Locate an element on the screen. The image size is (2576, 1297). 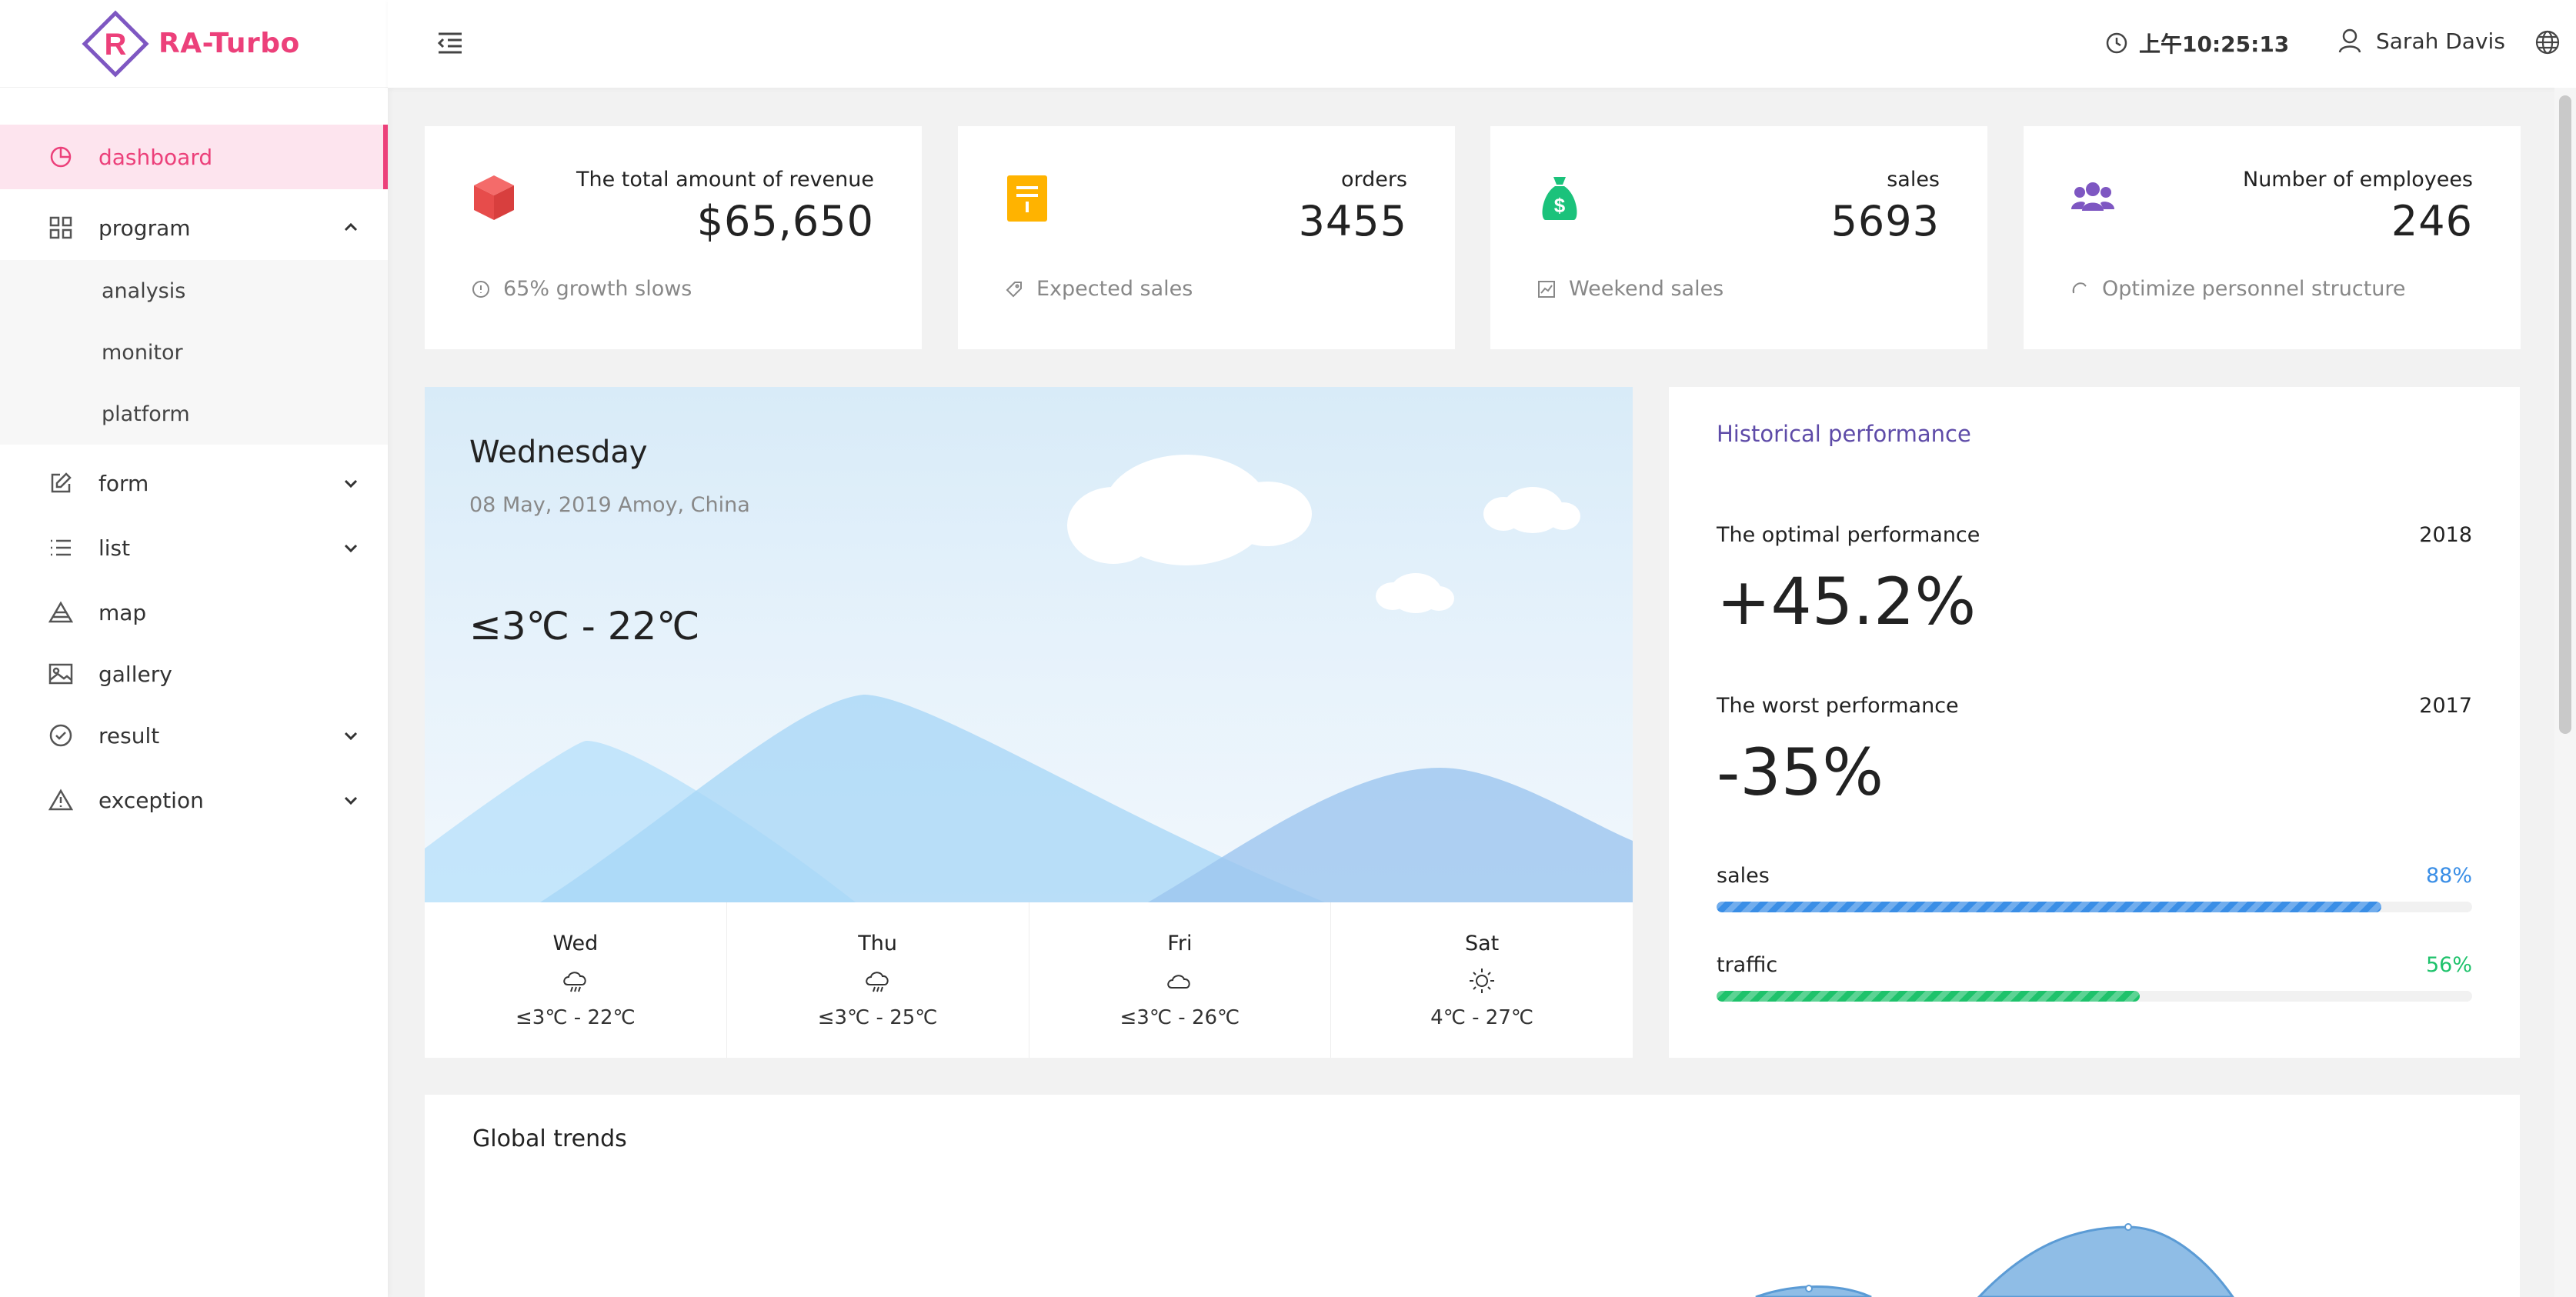
traffic-bar-label: traffic is located at coordinates (1747, 965).